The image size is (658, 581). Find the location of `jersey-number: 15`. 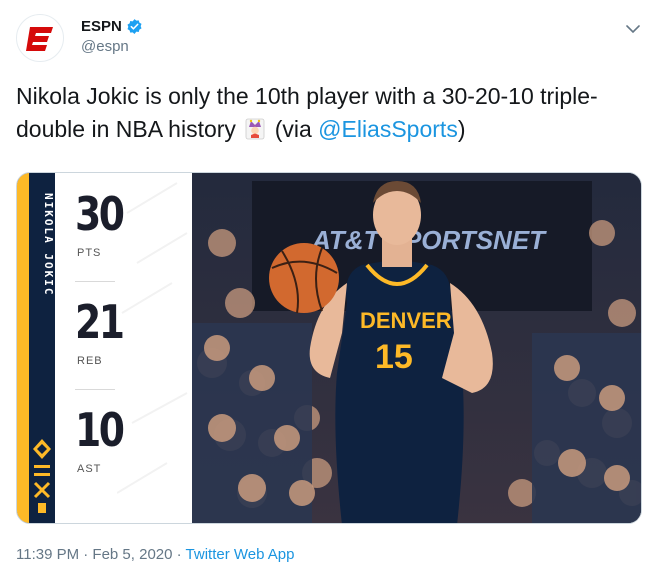

jersey-number: 15 is located at coordinates (394, 357).